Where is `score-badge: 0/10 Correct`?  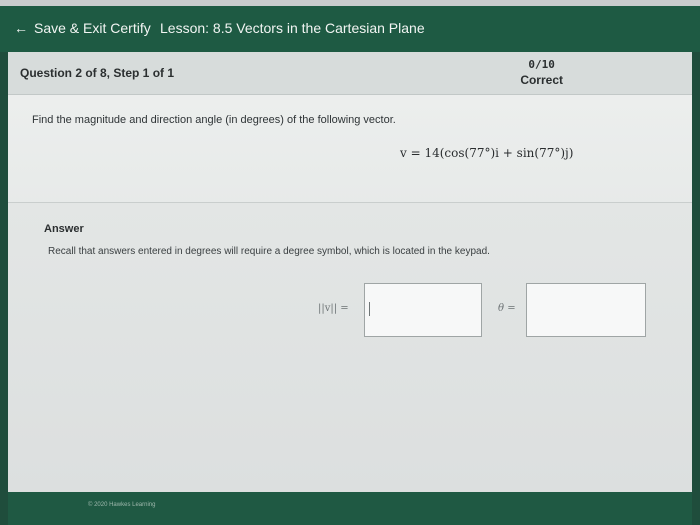 score-badge: 0/10 Correct is located at coordinates (541, 72).